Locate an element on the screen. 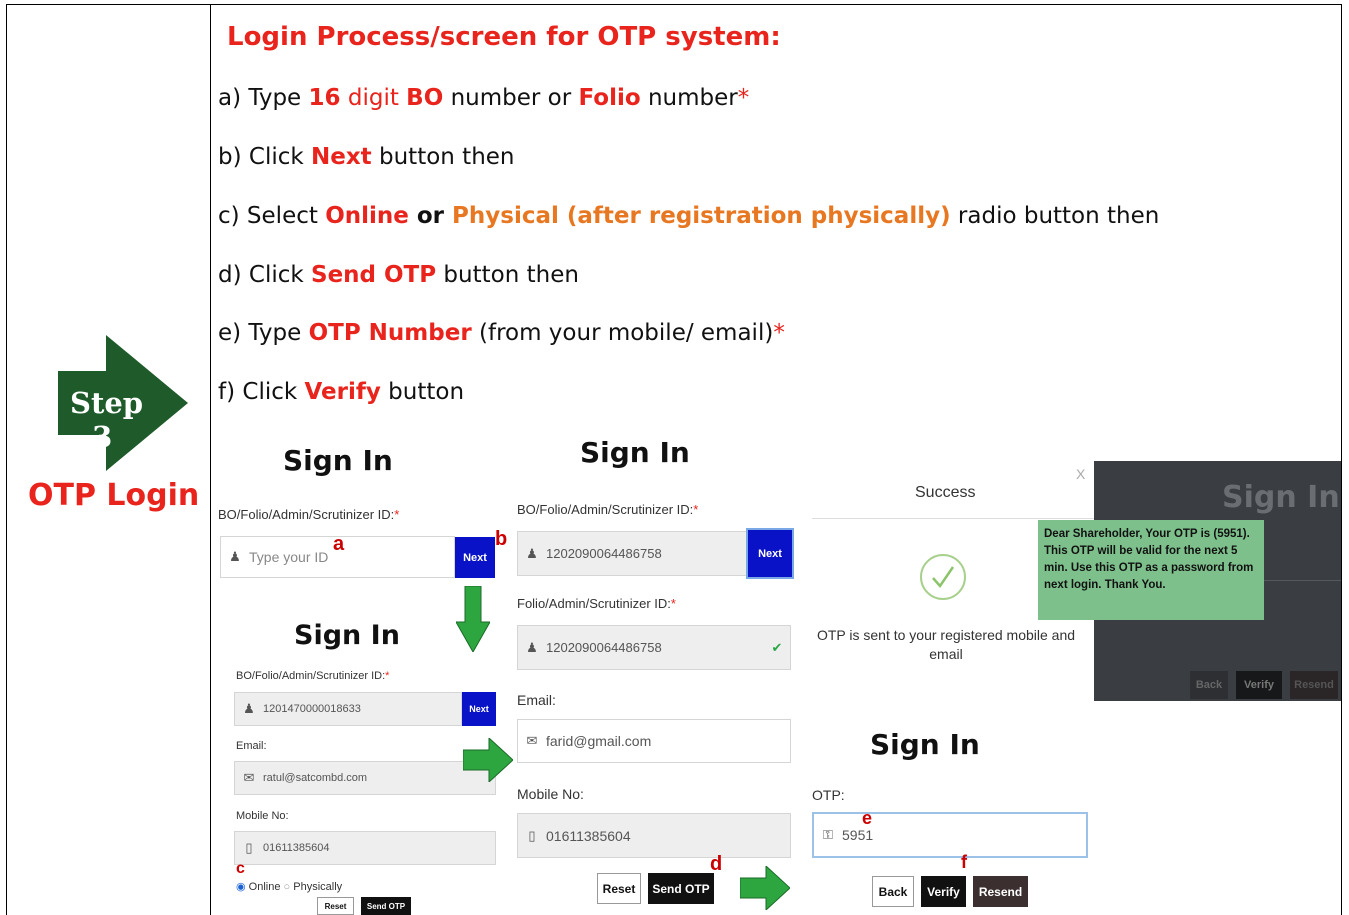 The image size is (1349, 915). screen2-send-otp-button: Send OTP is located at coordinates (386, 906).